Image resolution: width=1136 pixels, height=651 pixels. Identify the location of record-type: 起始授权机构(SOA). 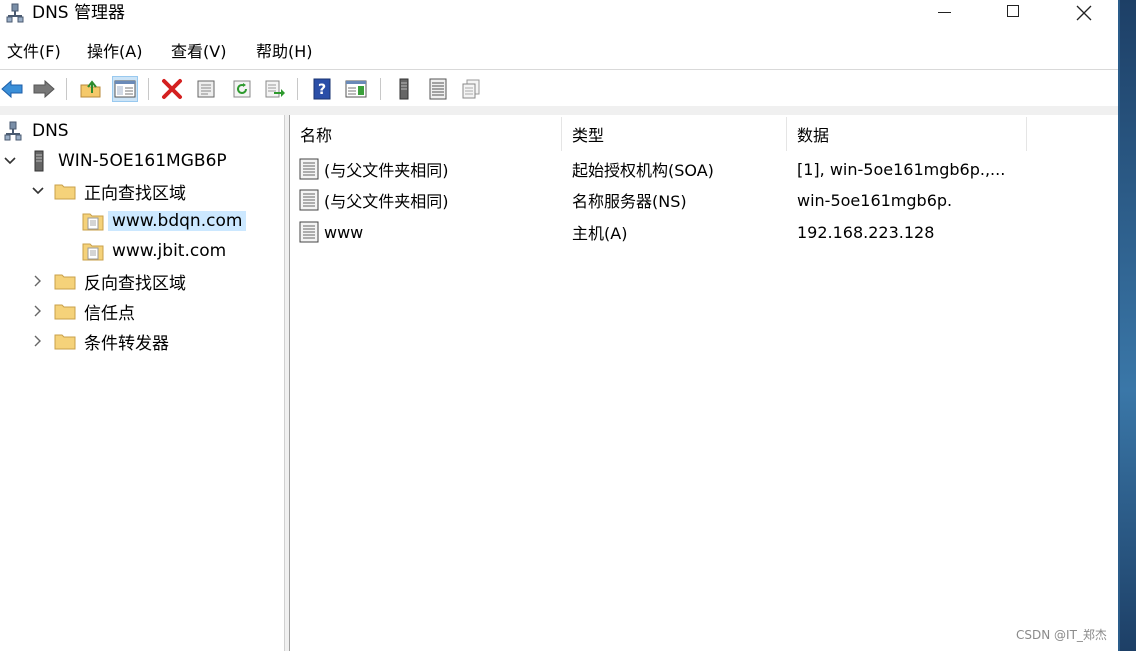
(643, 170).